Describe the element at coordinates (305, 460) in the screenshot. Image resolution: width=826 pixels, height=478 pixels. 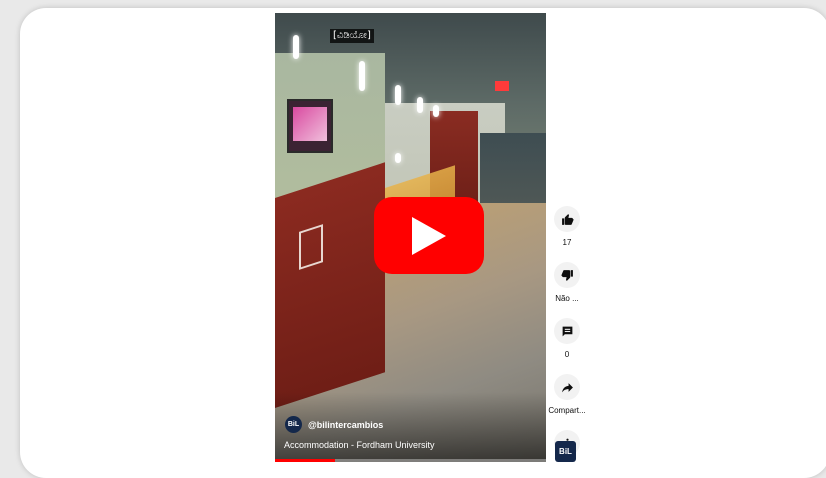
I see `video-progress-fill` at that location.